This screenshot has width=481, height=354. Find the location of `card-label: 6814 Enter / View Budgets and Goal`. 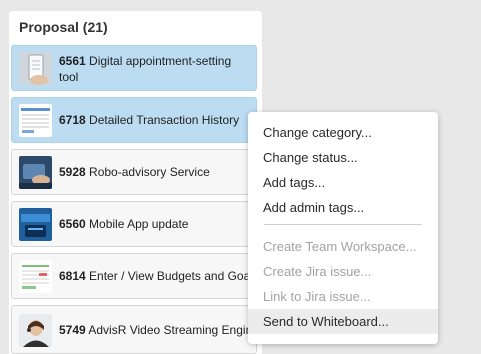

card-label: 6814 Enter / View Budgets and Goal is located at coordinates (156, 276).